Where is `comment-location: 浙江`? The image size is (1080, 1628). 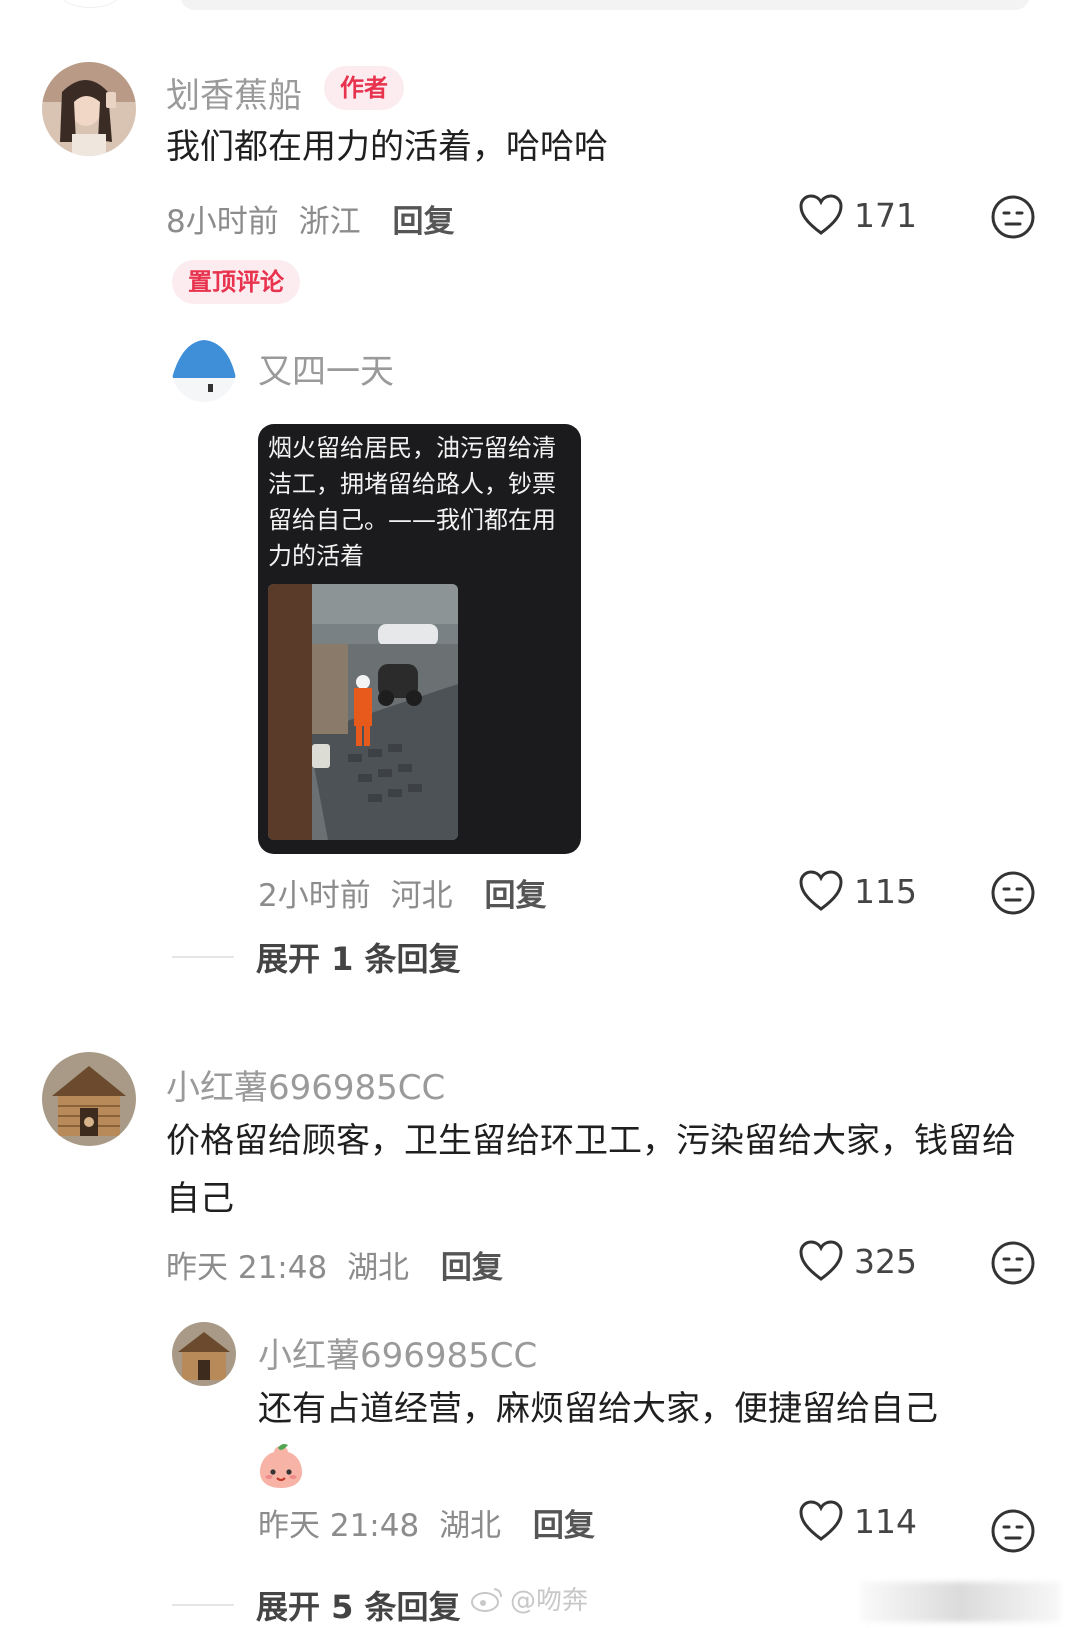 comment-location: 浙江 is located at coordinates (329, 222).